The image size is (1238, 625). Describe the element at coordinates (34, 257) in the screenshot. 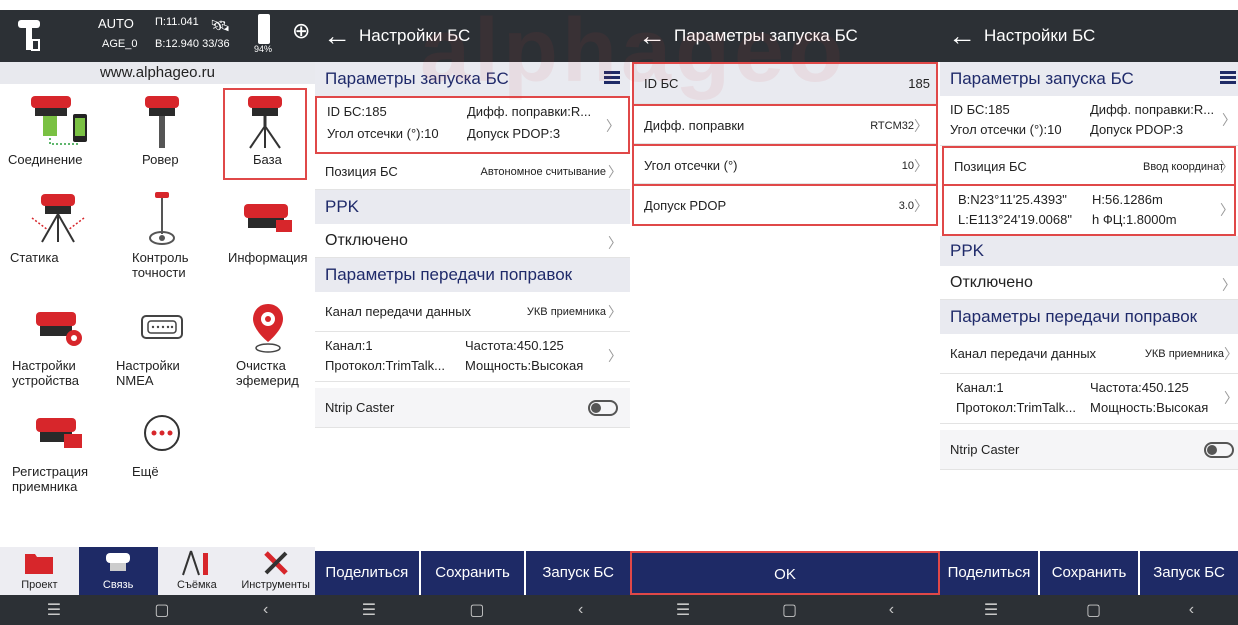

I see `menu-item-label: Статика` at that location.